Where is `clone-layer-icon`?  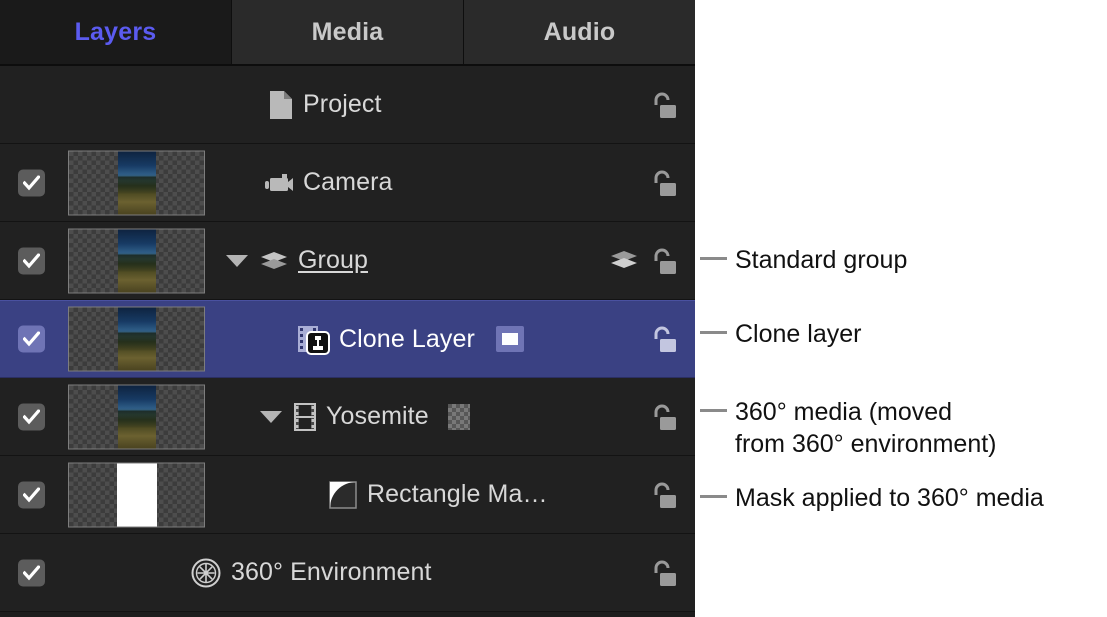
clone-layer-icon is located at coordinates (313, 339).